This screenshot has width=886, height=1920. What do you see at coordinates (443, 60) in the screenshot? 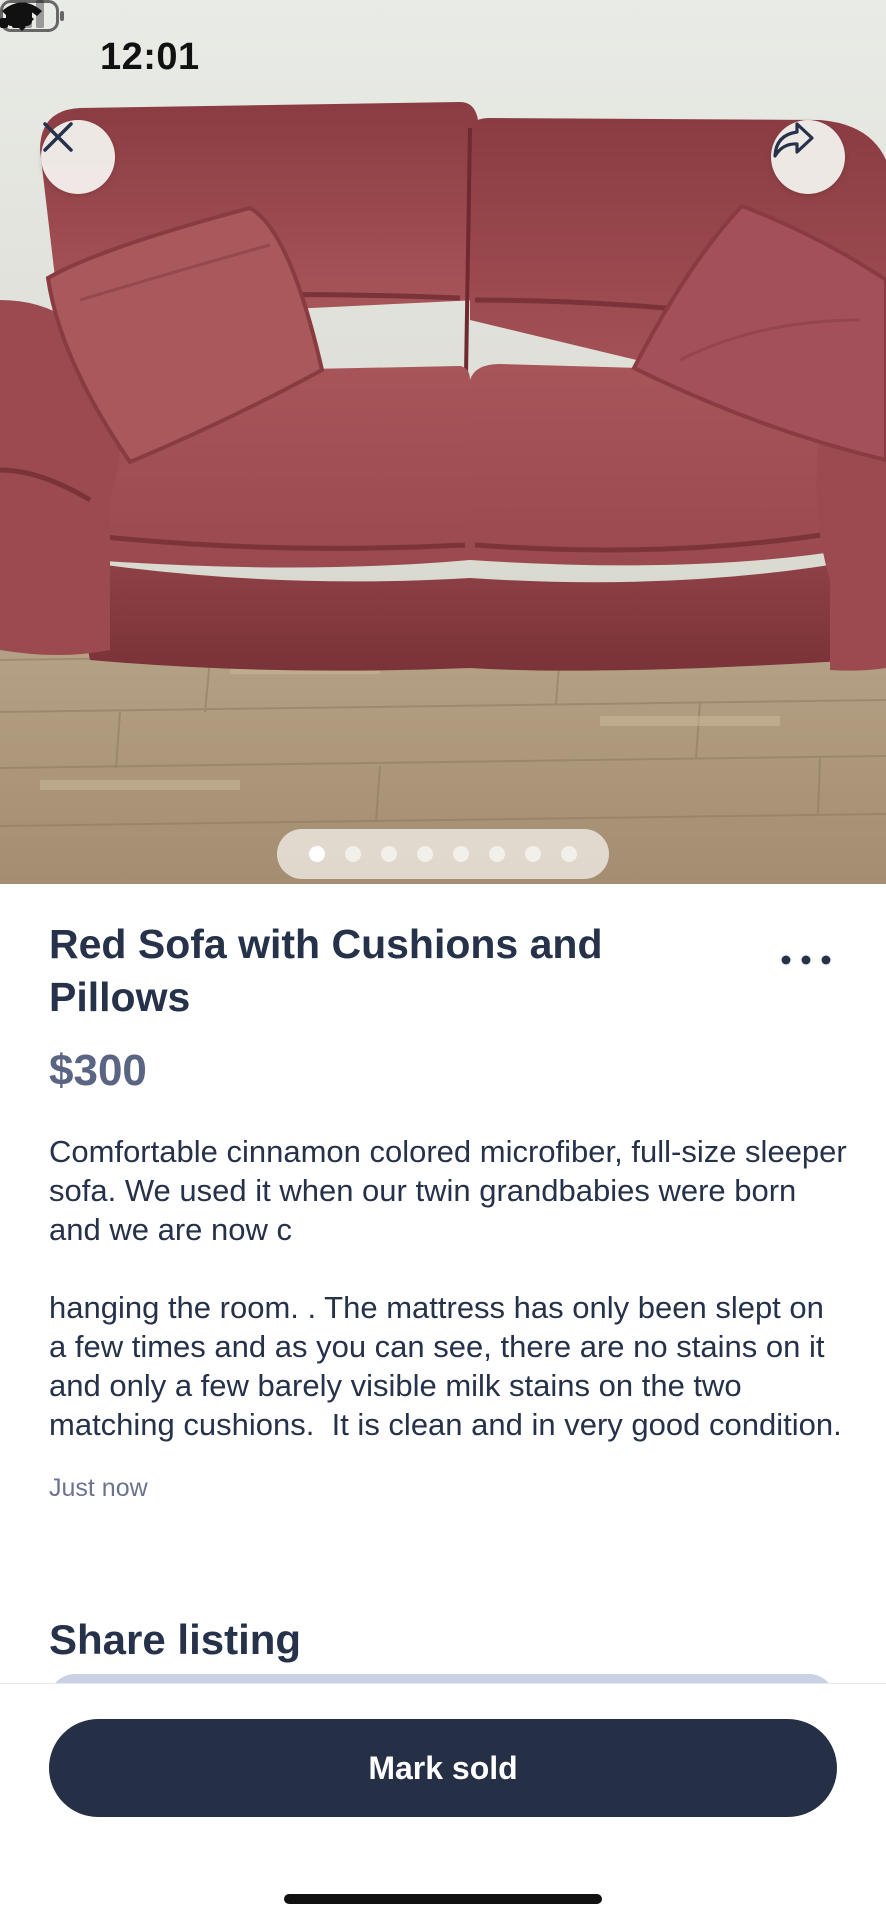
I see `status-bar: 12:01` at bounding box center [443, 60].